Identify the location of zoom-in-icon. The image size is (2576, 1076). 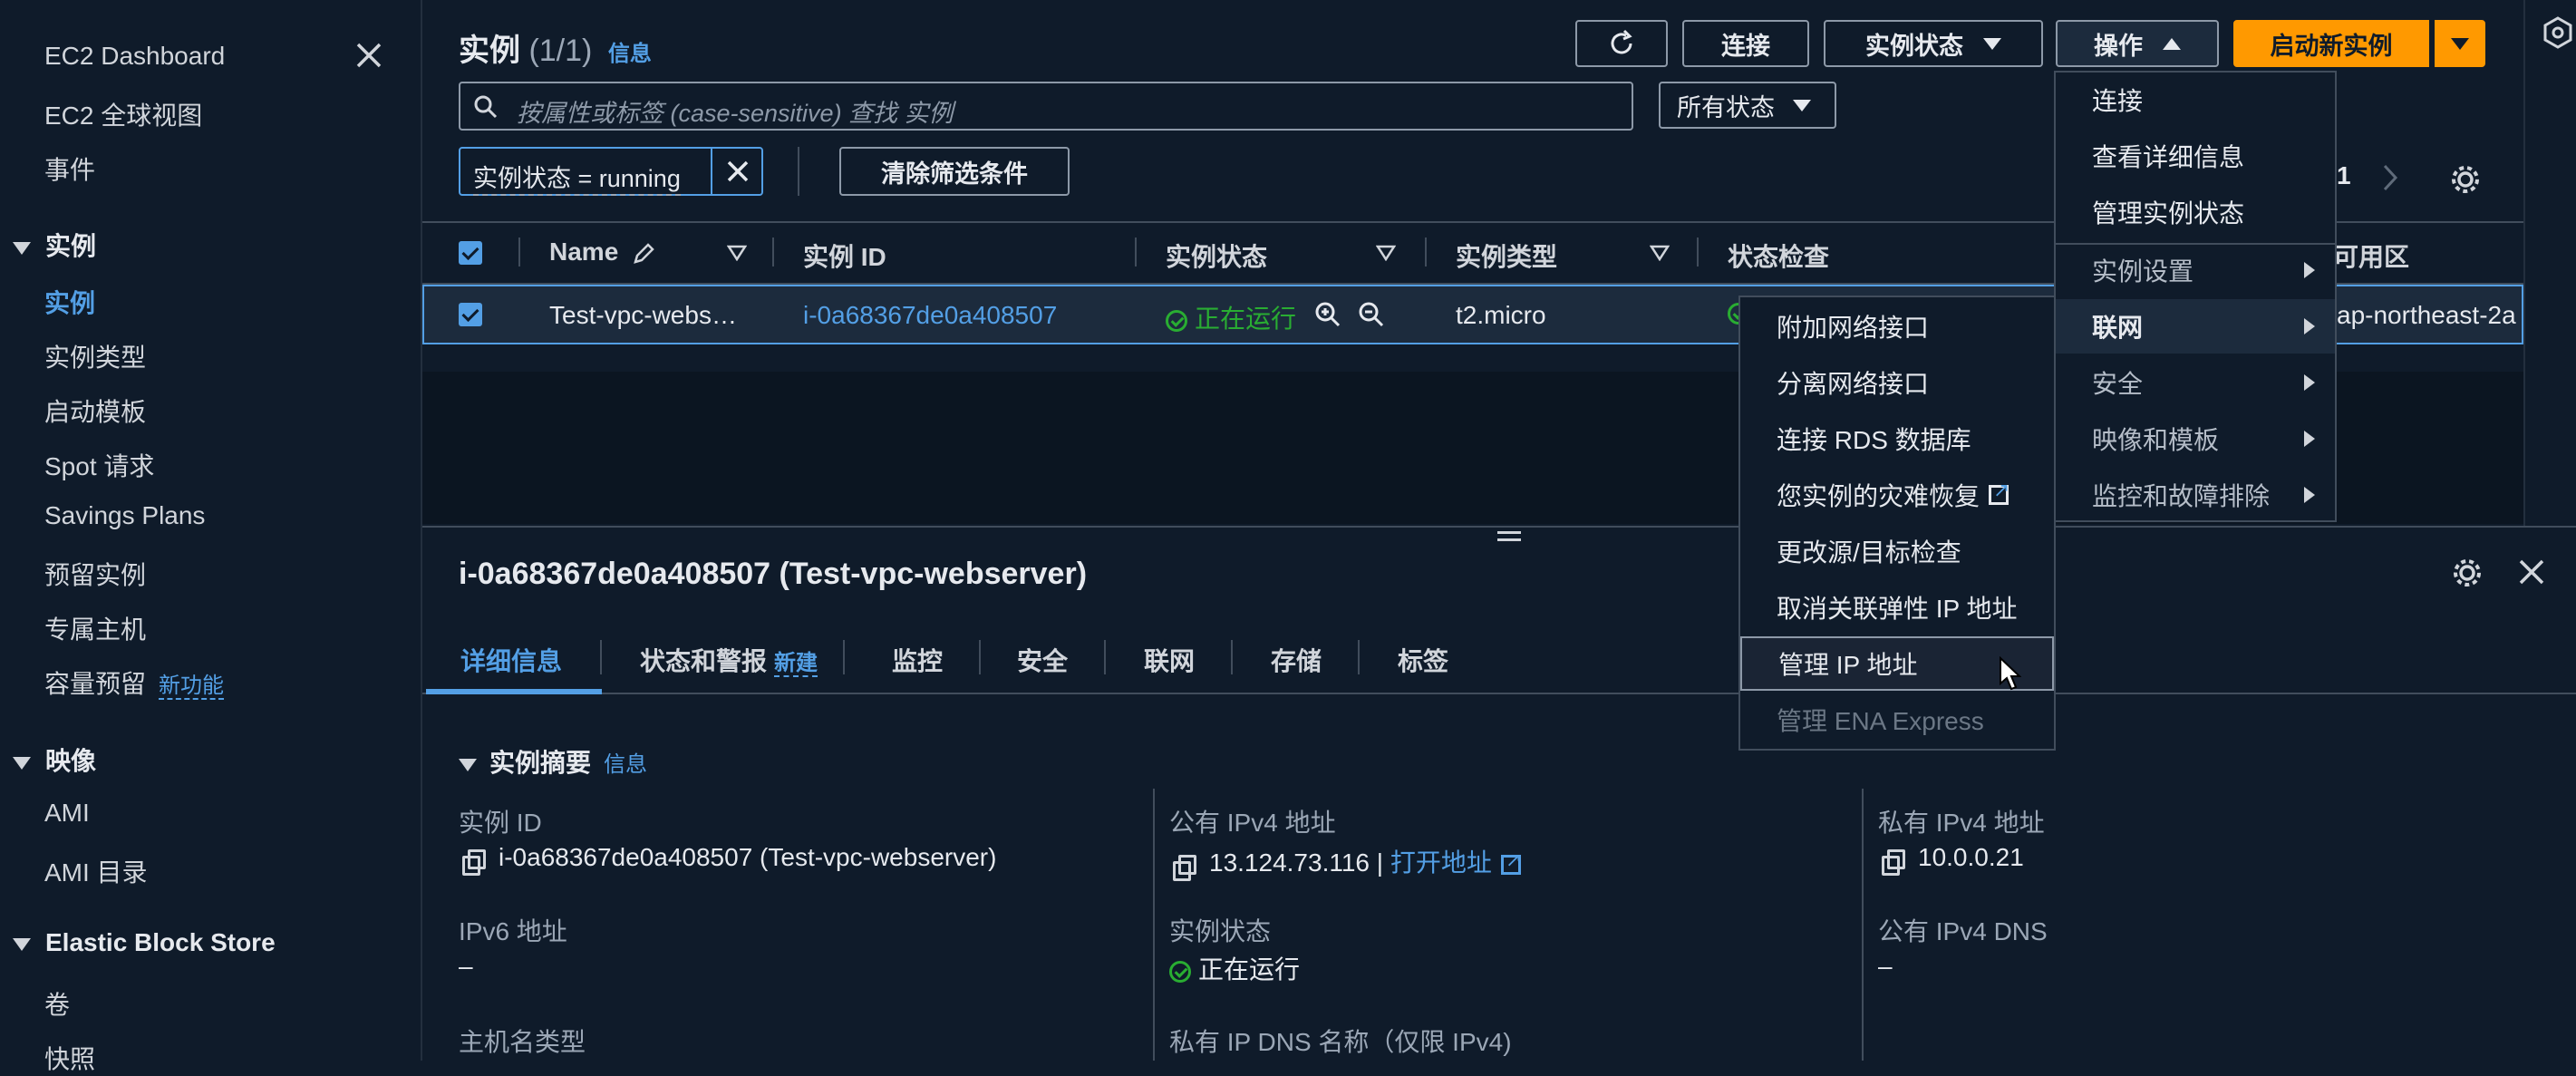
(1327, 314).